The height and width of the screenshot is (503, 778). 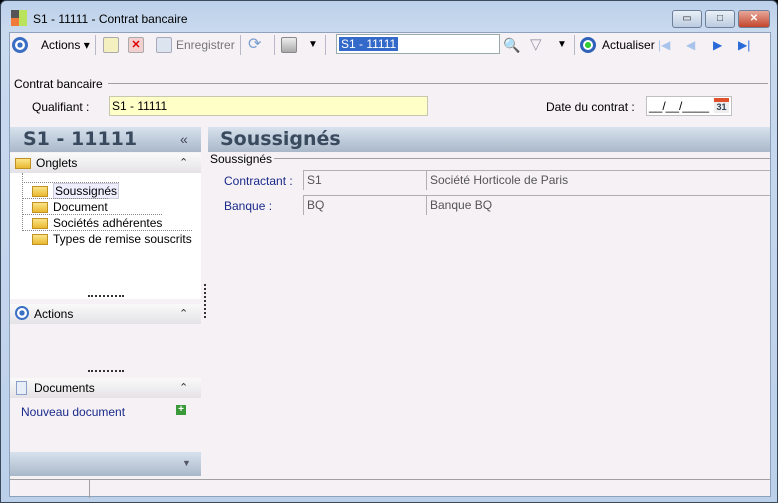 What do you see at coordinates (89, 489) in the screenshot?
I see `status-divider` at bounding box center [89, 489].